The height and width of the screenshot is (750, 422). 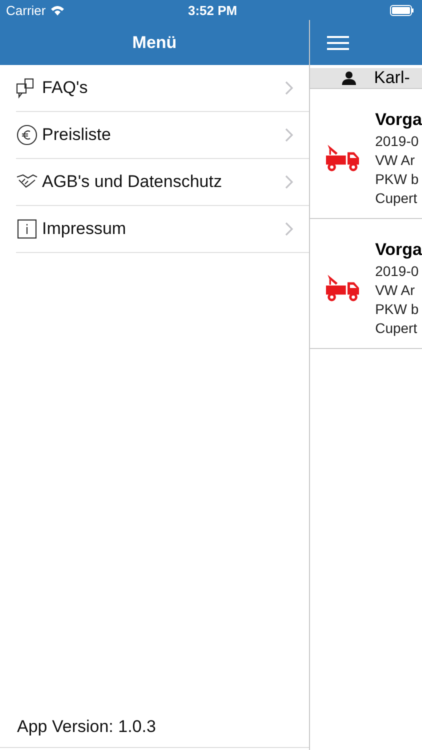 I want to click on euro-icon, so click(x=27, y=135).